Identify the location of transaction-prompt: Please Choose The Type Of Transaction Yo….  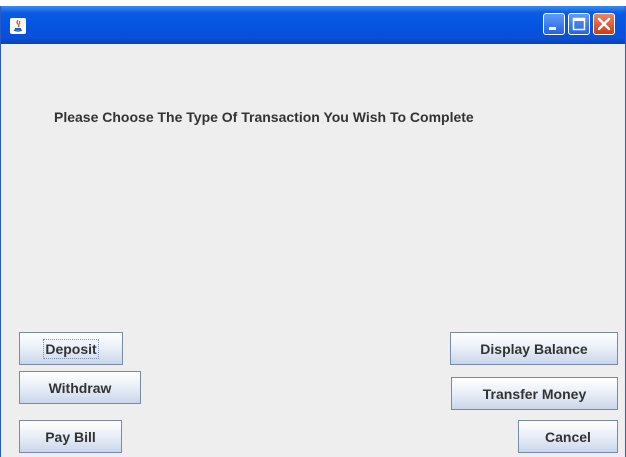
(264, 117).